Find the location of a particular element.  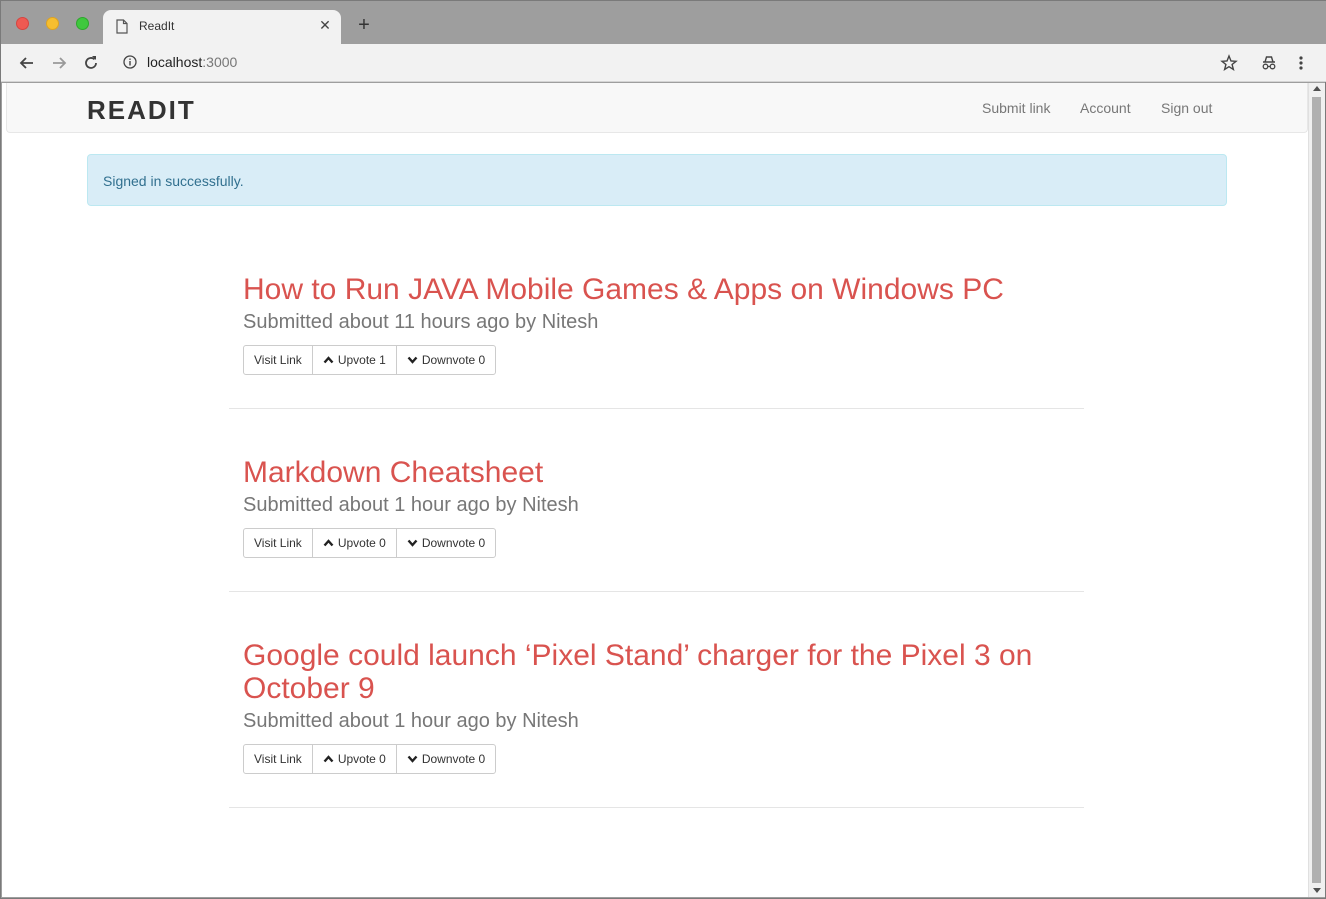

close-window-button is located at coordinates (22, 23).